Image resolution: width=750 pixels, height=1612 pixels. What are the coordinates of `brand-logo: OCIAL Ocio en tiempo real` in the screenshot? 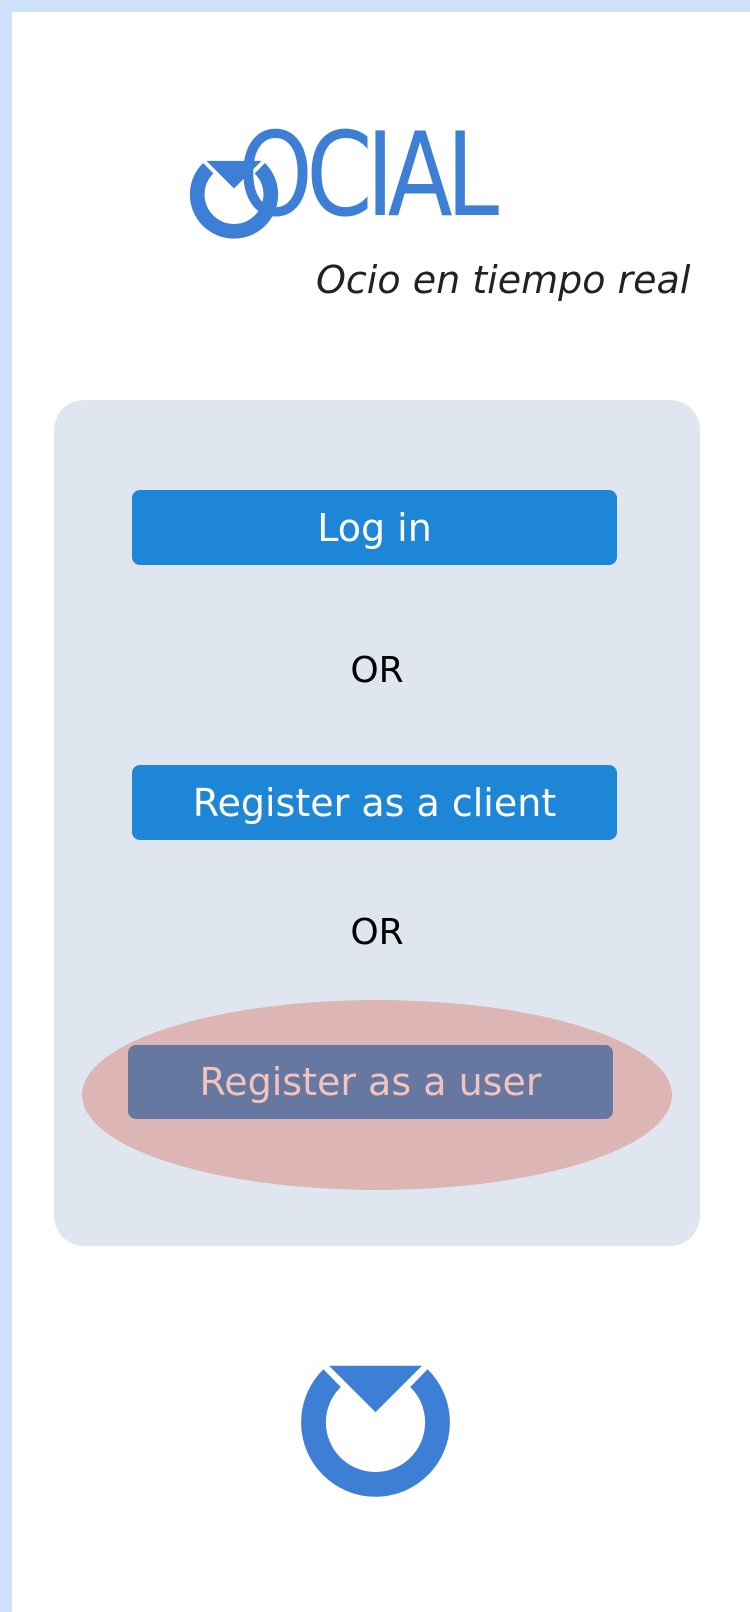 It's located at (439, 224).